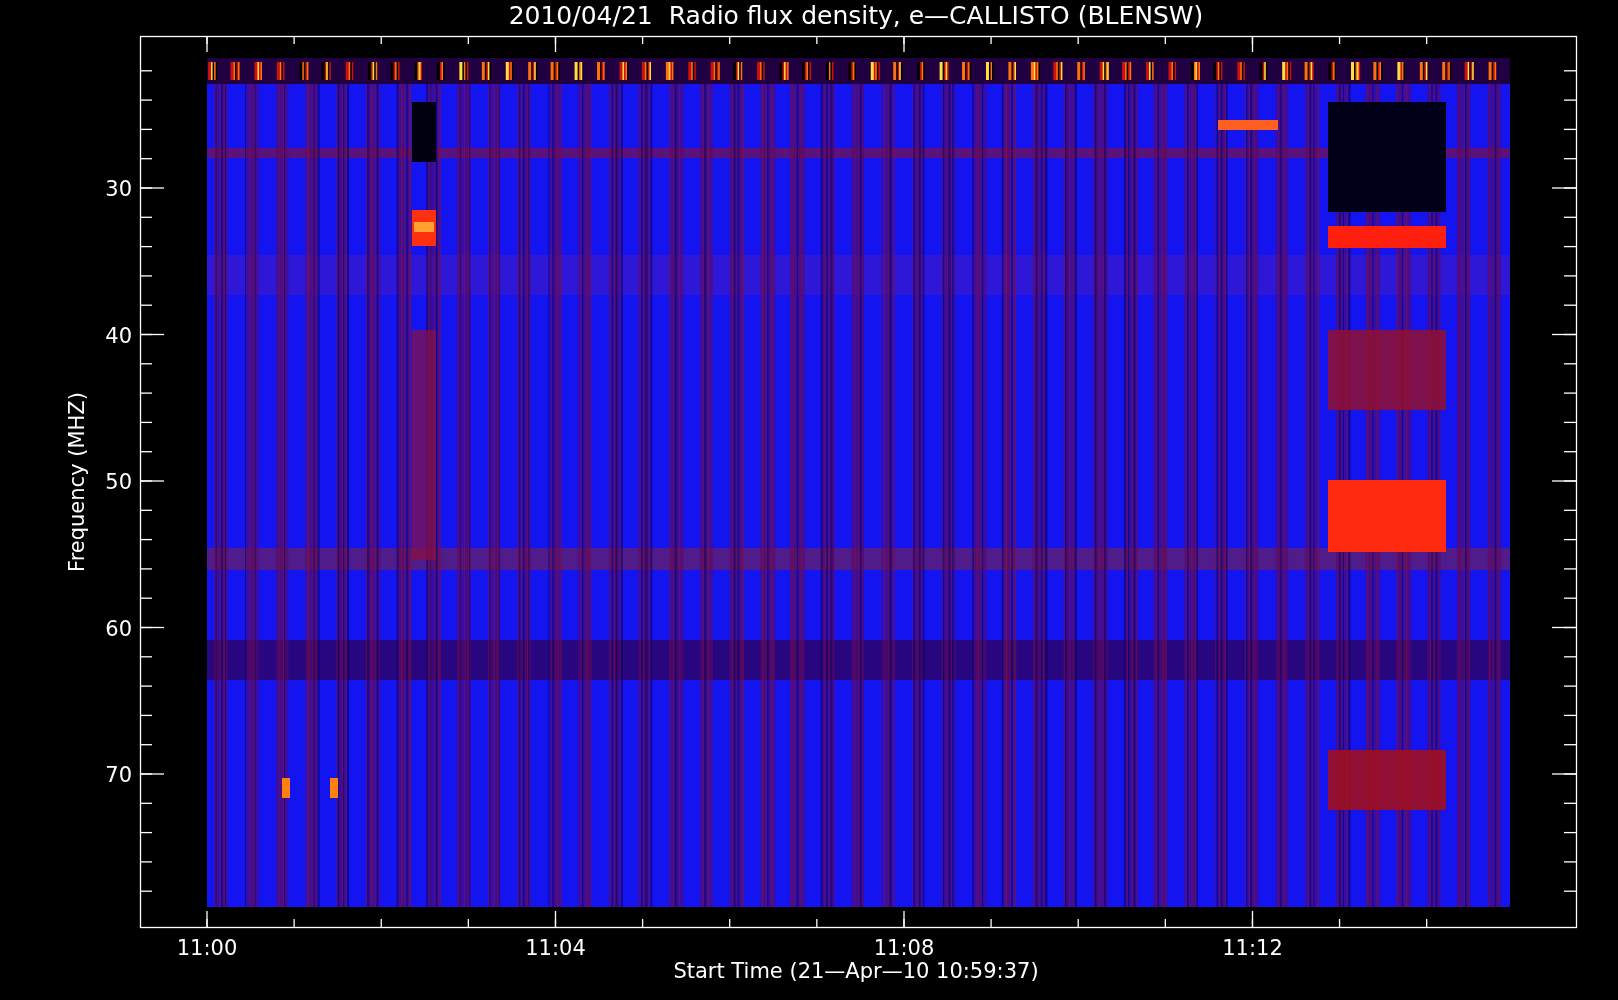 The width and height of the screenshot is (1618, 1000). What do you see at coordinates (207, 948) in the screenshot?
I see `x-tick-label: 11:00` at bounding box center [207, 948].